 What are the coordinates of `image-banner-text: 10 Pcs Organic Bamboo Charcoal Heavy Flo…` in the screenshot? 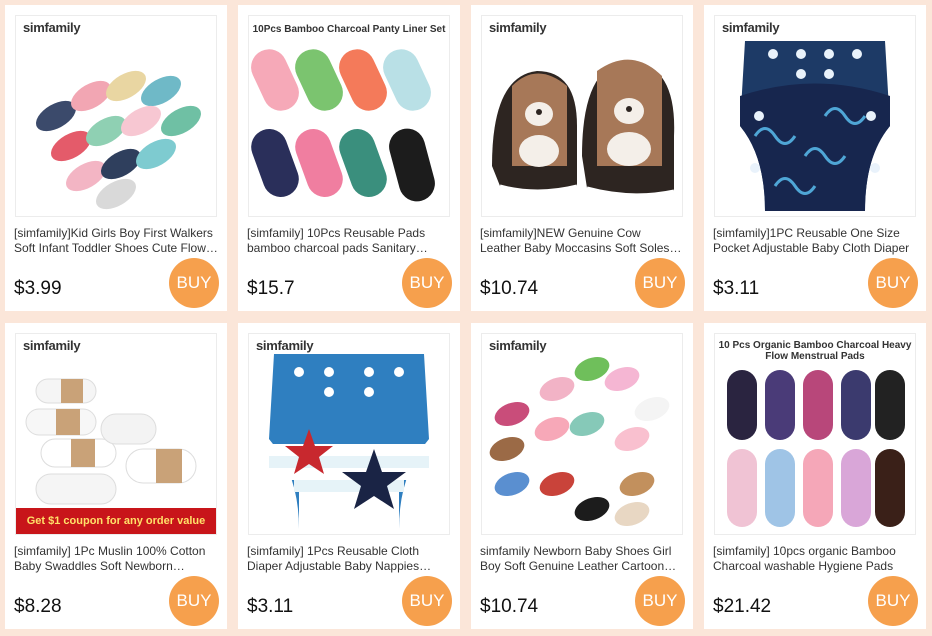 It's located at (815, 351).